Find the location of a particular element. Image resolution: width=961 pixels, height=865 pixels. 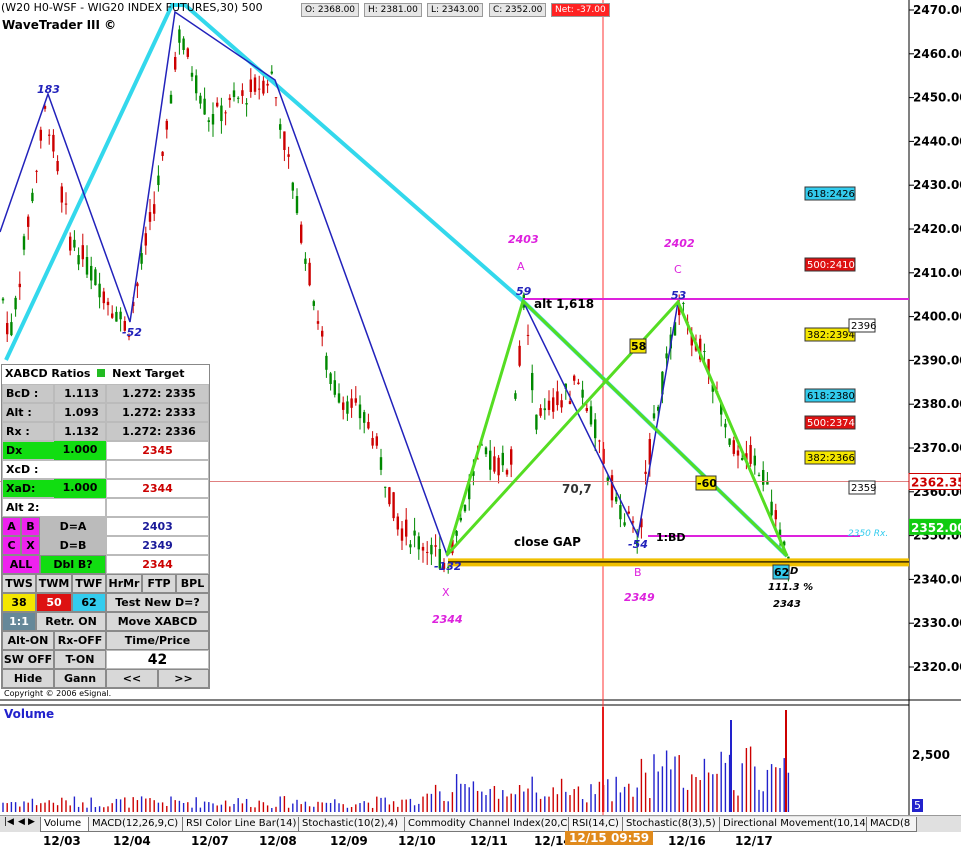

c-button: C is located at coordinates (11, 545).